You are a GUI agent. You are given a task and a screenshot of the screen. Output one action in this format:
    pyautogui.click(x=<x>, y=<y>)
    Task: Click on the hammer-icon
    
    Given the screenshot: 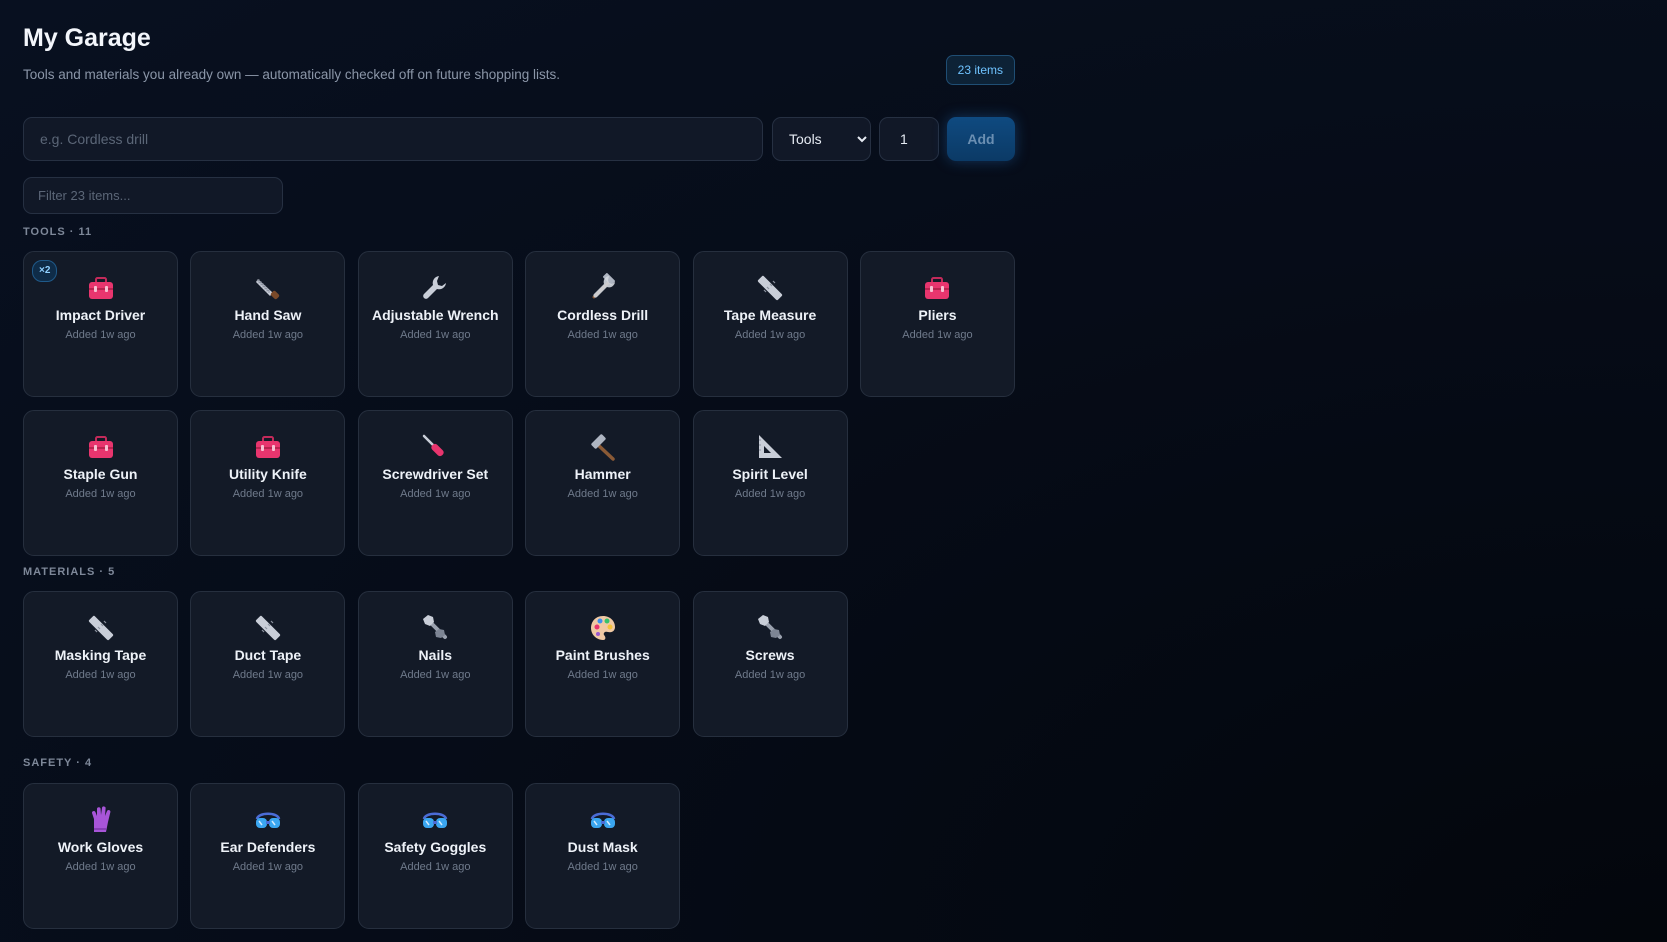 What is the action you would take?
    pyautogui.click(x=603, y=447)
    